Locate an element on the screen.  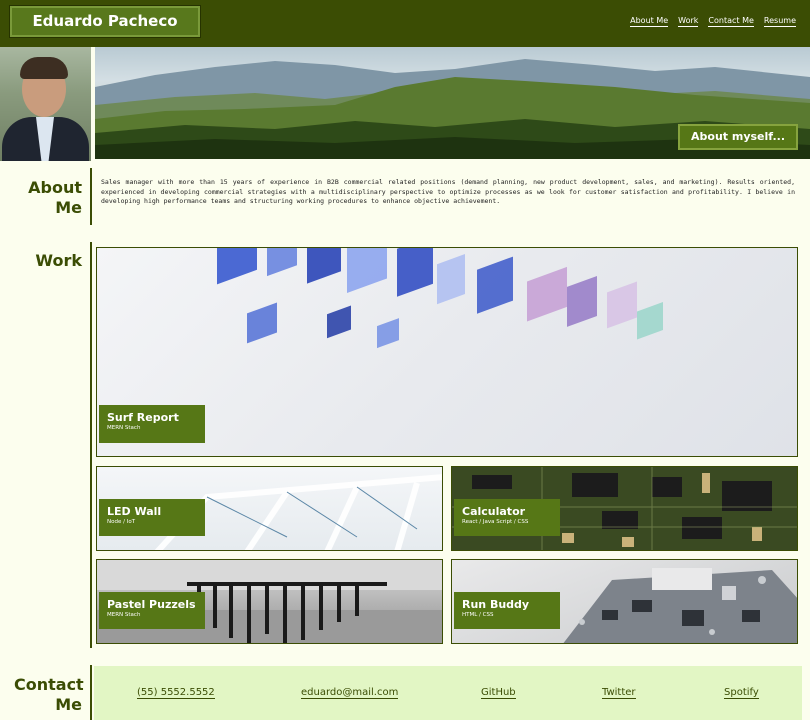
calculator-label: Calculator React / Java Script / CSS is located at coordinates (507, 517).